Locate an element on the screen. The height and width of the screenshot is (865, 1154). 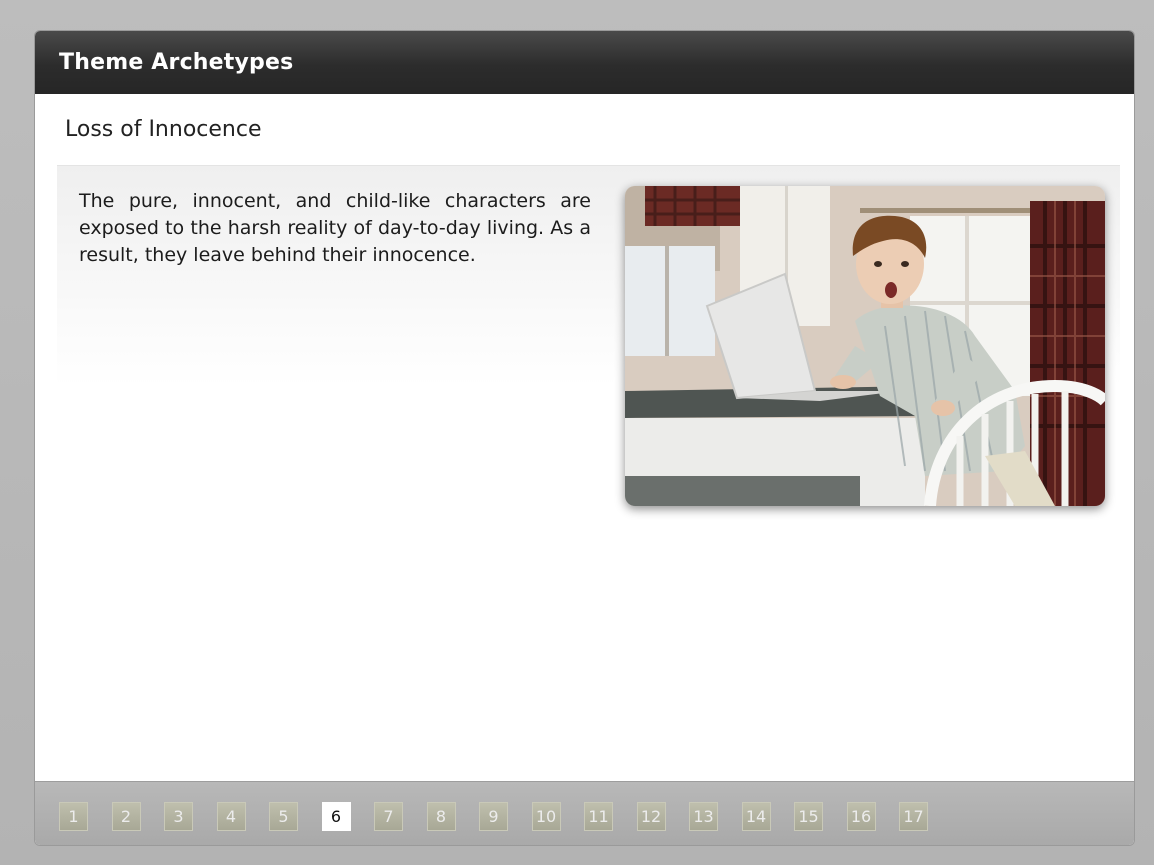
page-button-8: 8 is located at coordinates (441, 816).